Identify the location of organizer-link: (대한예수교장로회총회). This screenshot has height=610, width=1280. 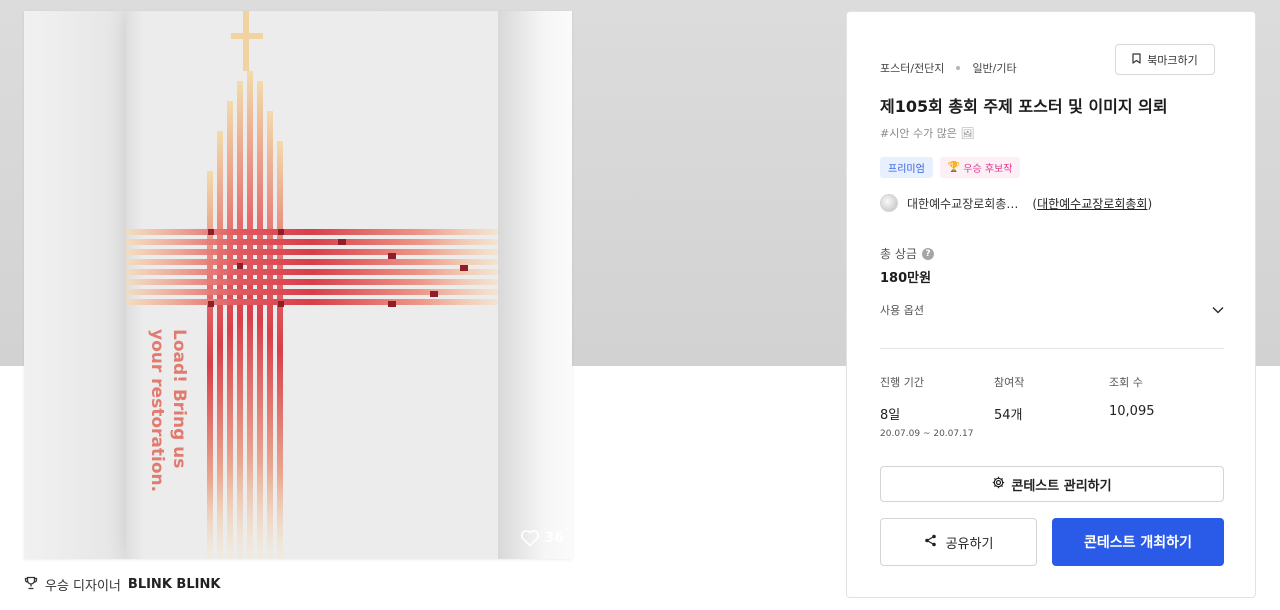
(1092, 203).